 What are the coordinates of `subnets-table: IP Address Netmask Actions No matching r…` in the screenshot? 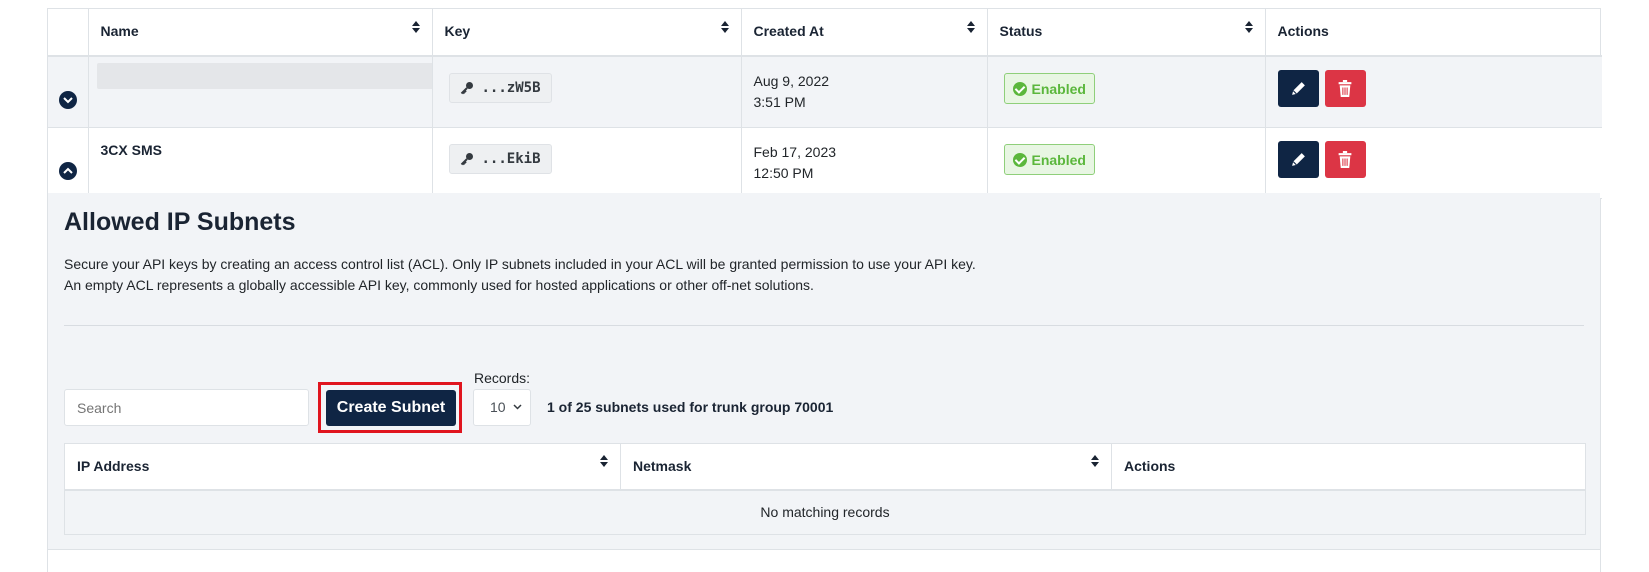 It's located at (825, 489).